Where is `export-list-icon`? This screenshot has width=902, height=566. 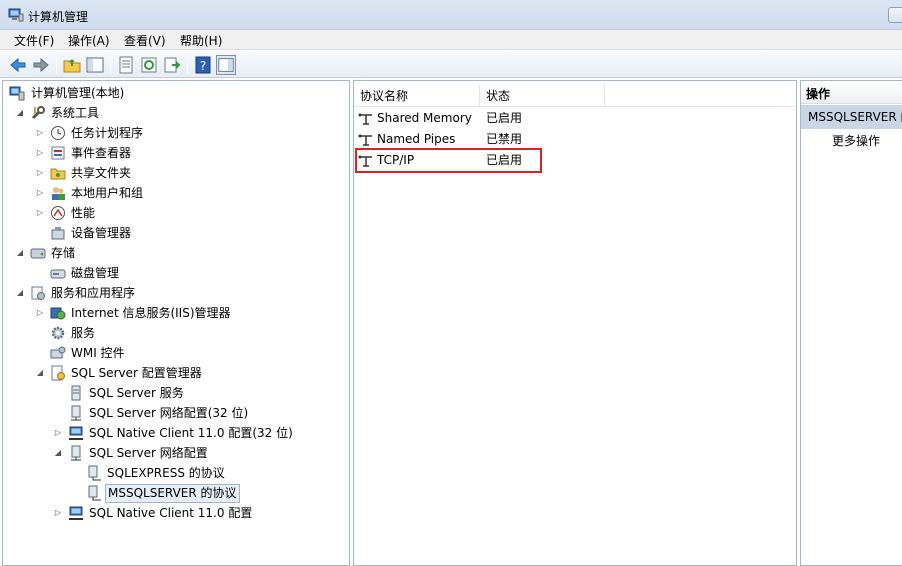 export-list-icon is located at coordinates (172, 65).